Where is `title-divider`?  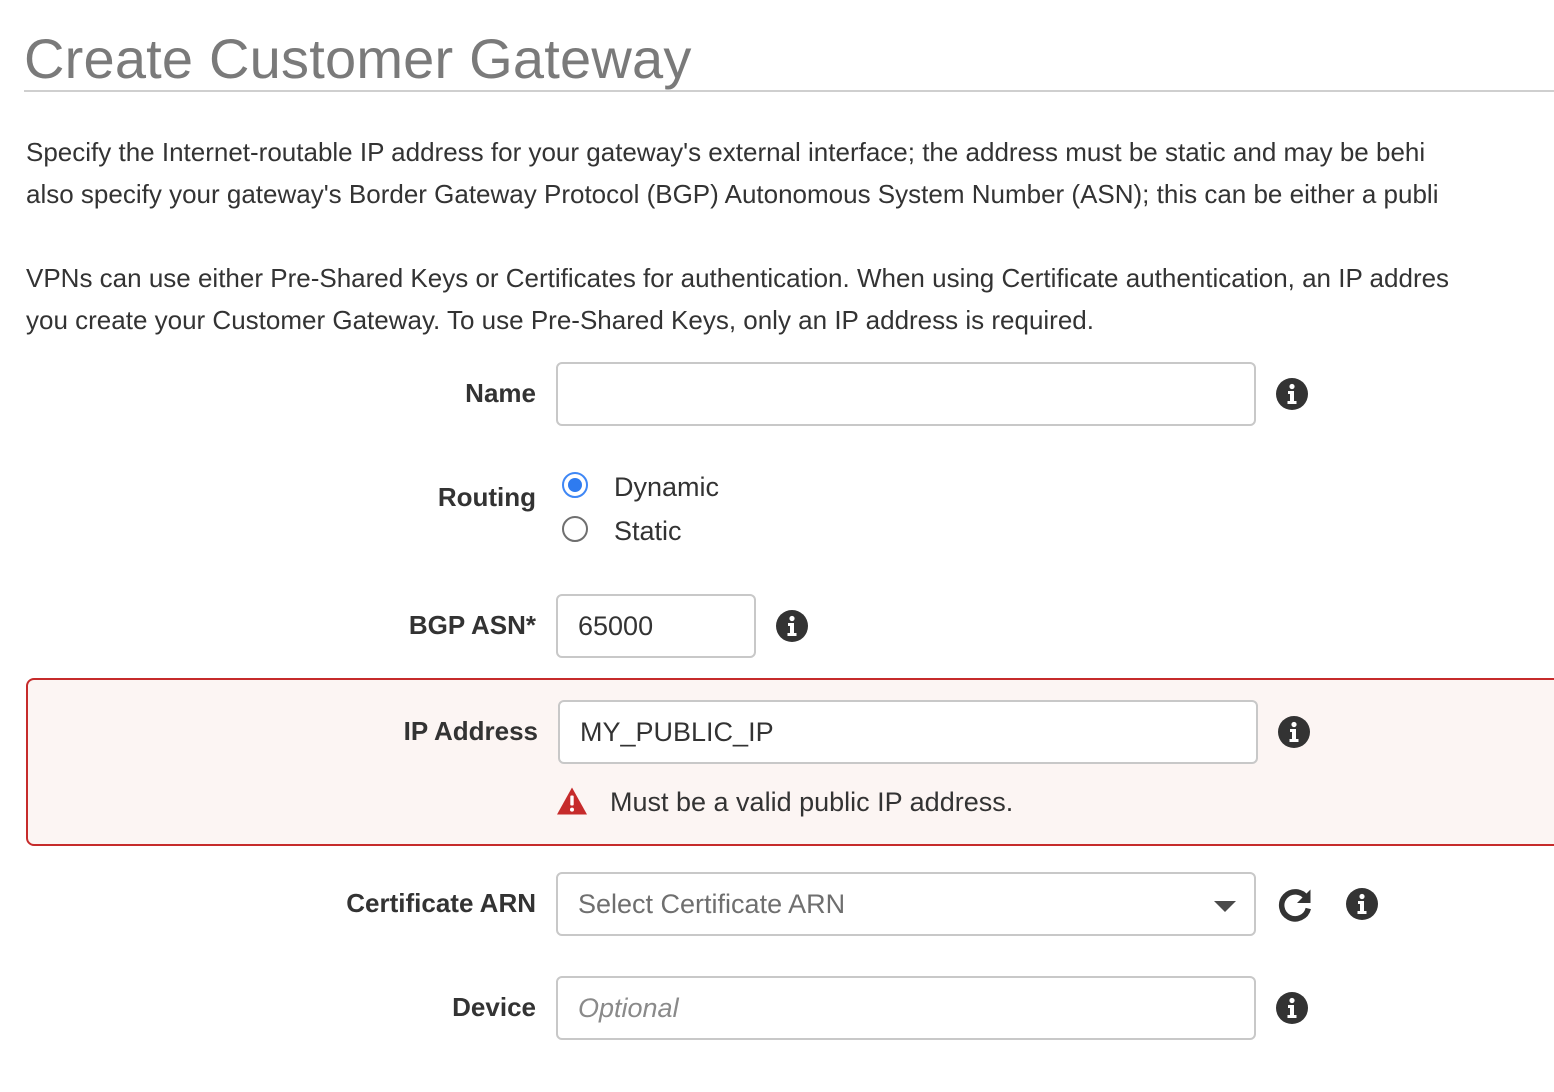
title-divider is located at coordinates (789, 91).